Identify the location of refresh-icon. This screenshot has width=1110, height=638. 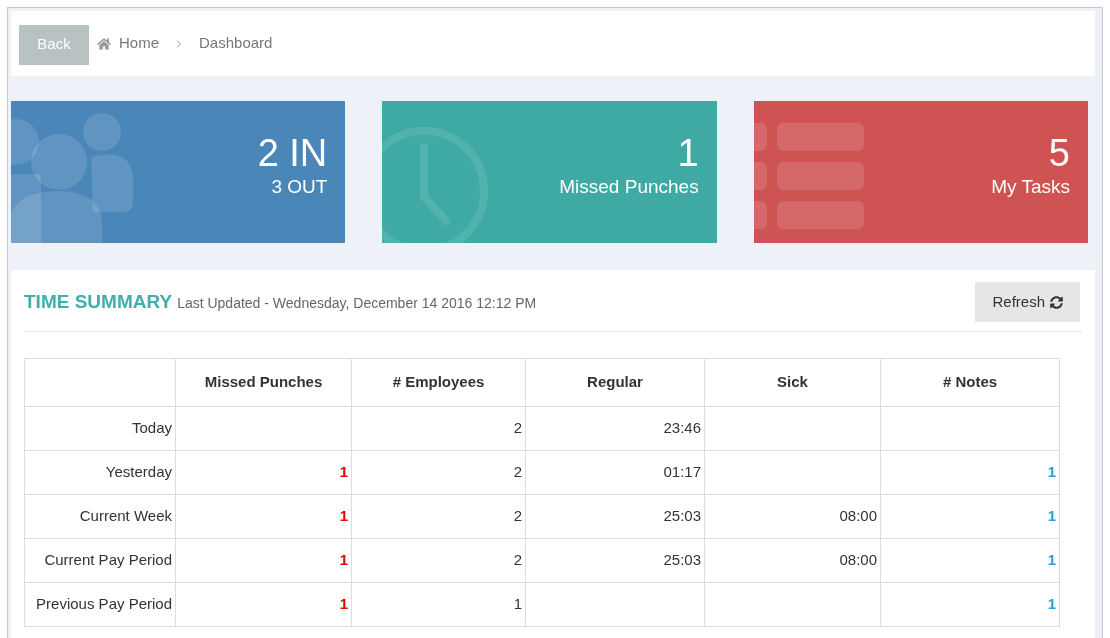
(1056, 302).